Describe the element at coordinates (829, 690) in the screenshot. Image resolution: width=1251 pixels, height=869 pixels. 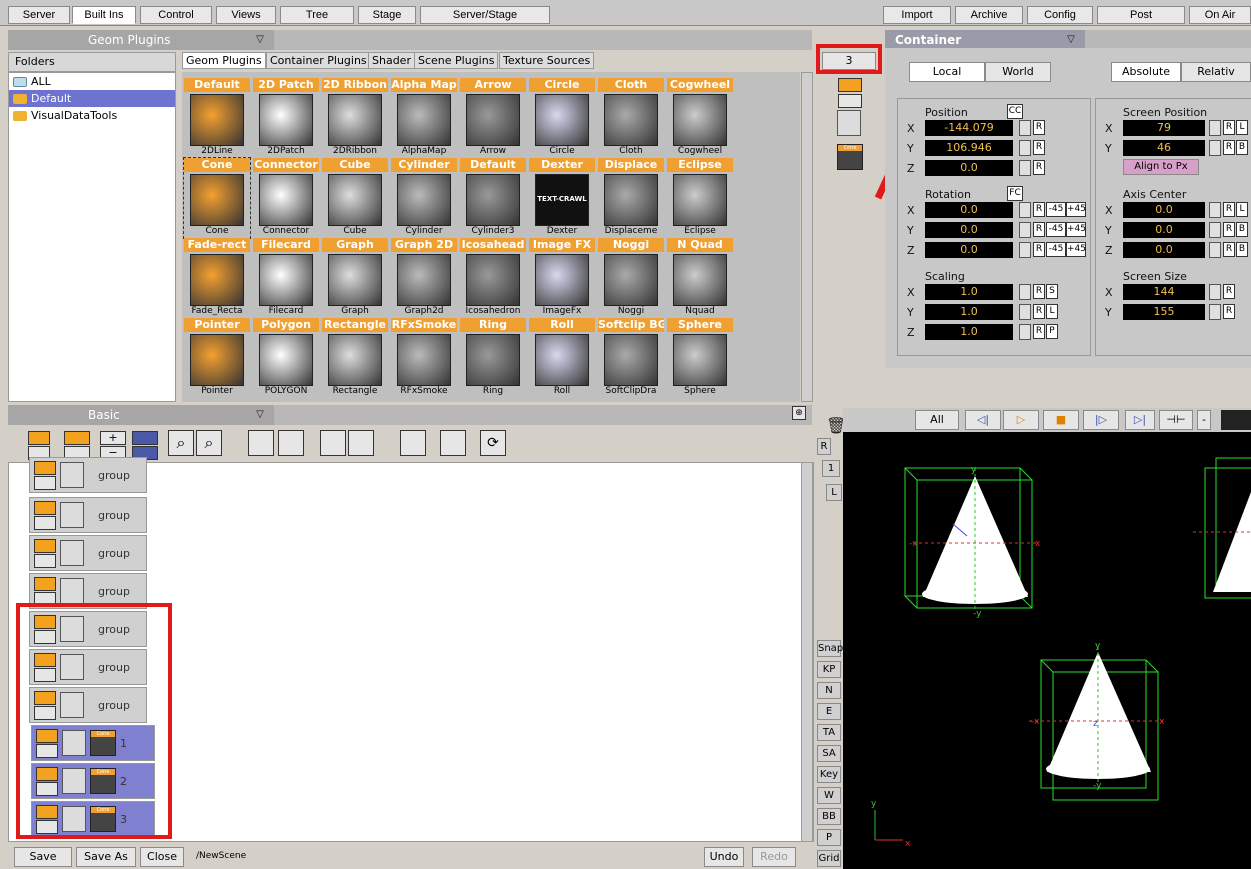
I see `vp-button-n: N` at that location.